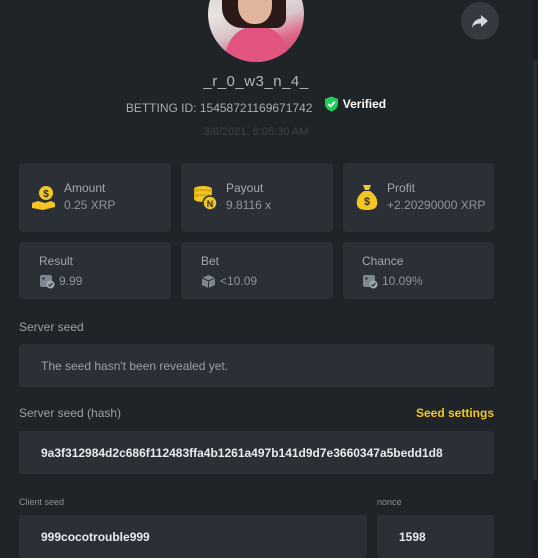 The image size is (538, 558). What do you see at coordinates (51, 327) in the screenshot?
I see `server-seed-label: Server seed` at bounding box center [51, 327].